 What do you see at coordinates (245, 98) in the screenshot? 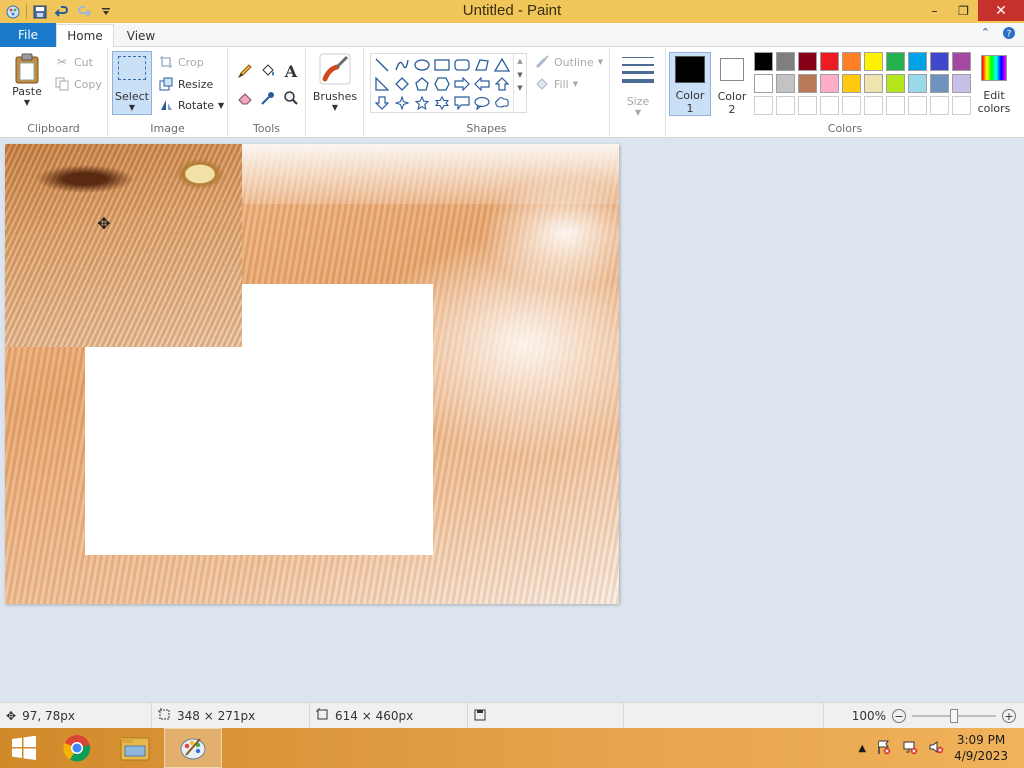
I see `eraser-icon` at bounding box center [245, 98].